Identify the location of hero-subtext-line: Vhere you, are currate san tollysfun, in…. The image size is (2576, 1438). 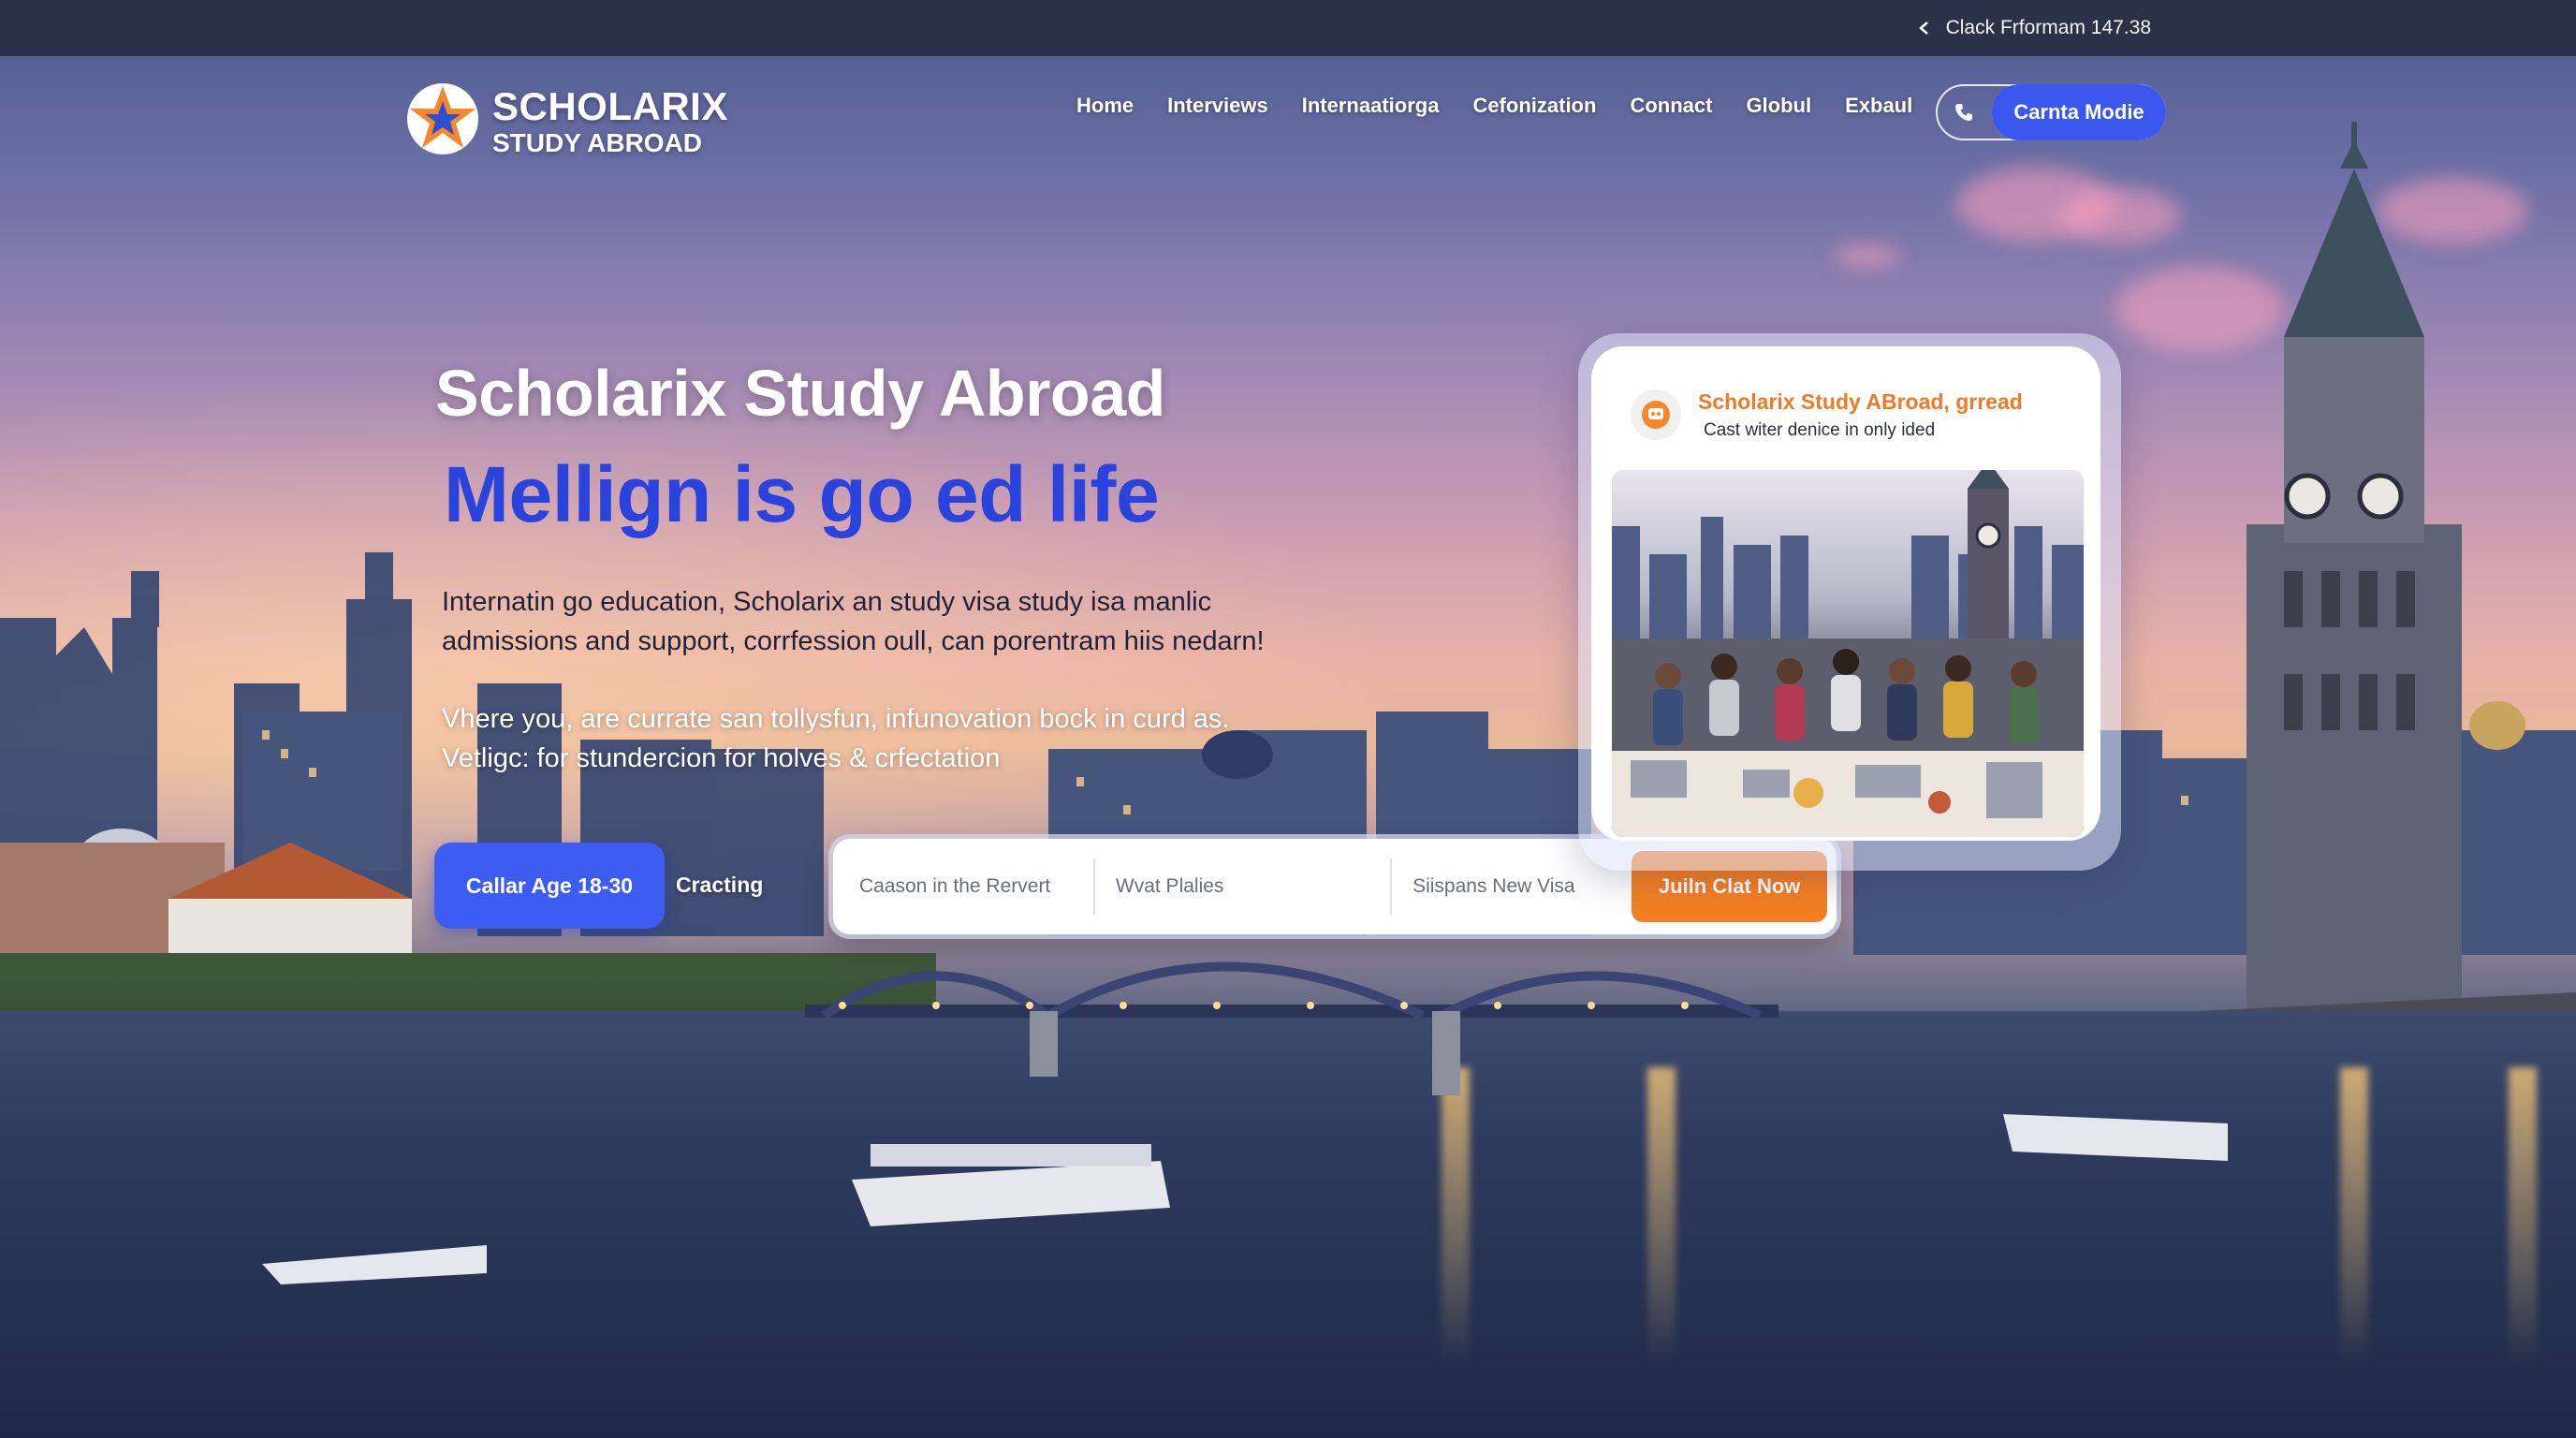
(836, 719).